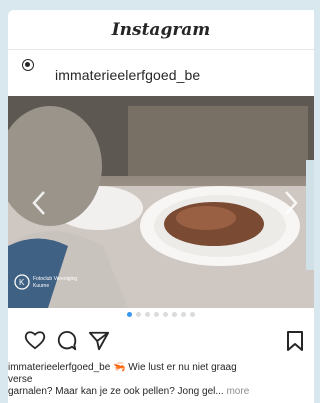 This screenshot has height=403, width=320. Describe the element at coordinates (35, 340) in the screenshot. I see `heart-icon` at that location.